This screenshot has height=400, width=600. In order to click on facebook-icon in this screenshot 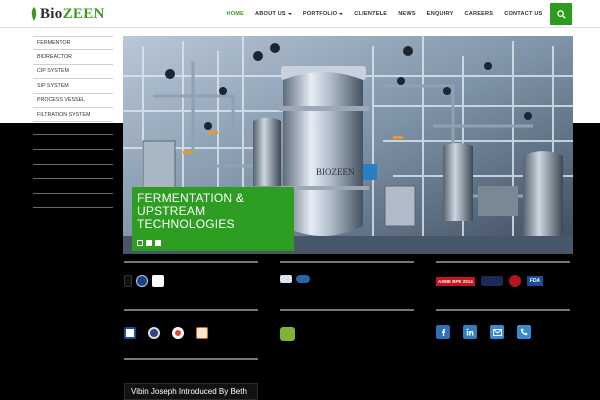, I will do `click(443, 332)`.